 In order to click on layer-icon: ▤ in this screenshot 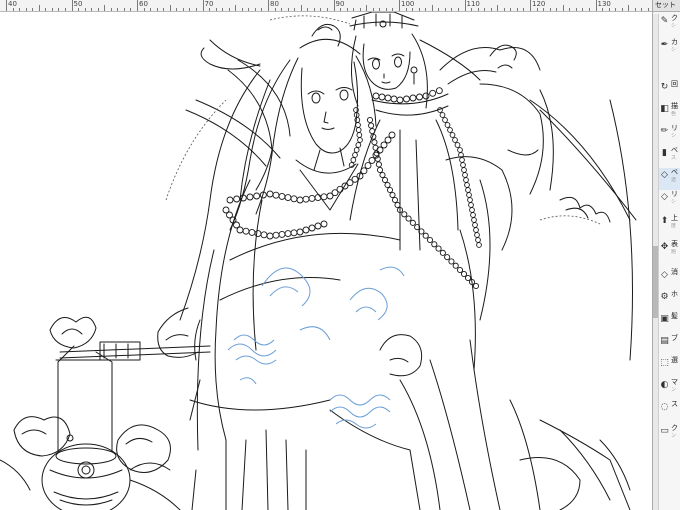, I will do `click(664, 341)`.